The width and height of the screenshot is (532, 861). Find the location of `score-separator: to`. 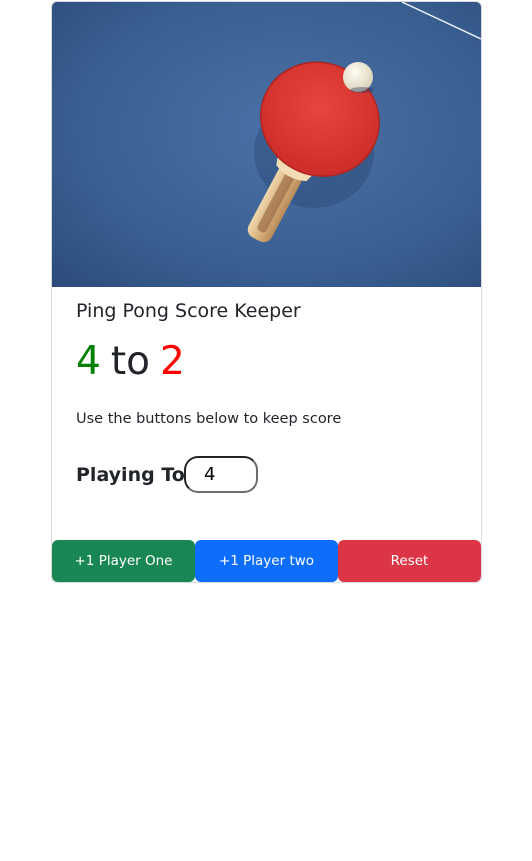

score-separator: to is located at coordinates (130, 361).